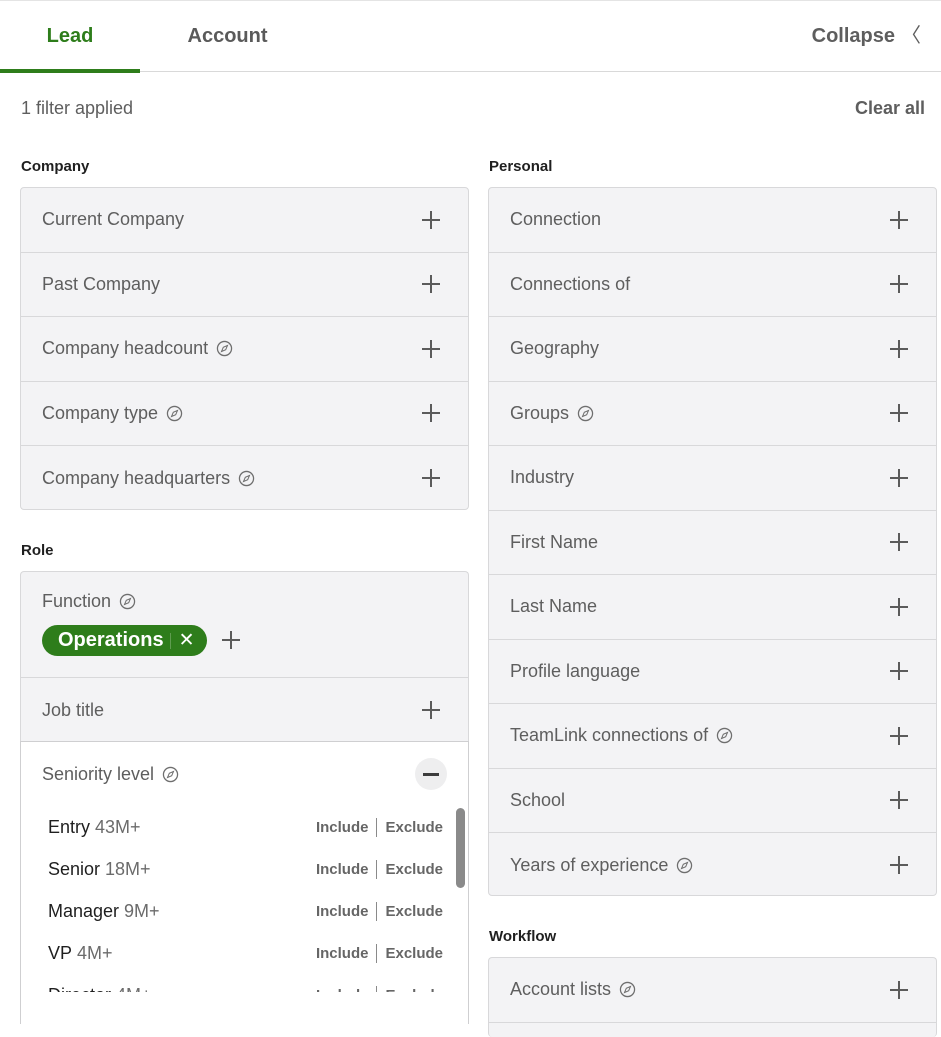 This screenshot has height=1037, width=941. I want to click on filter-label: Company type, so click(100, 412).